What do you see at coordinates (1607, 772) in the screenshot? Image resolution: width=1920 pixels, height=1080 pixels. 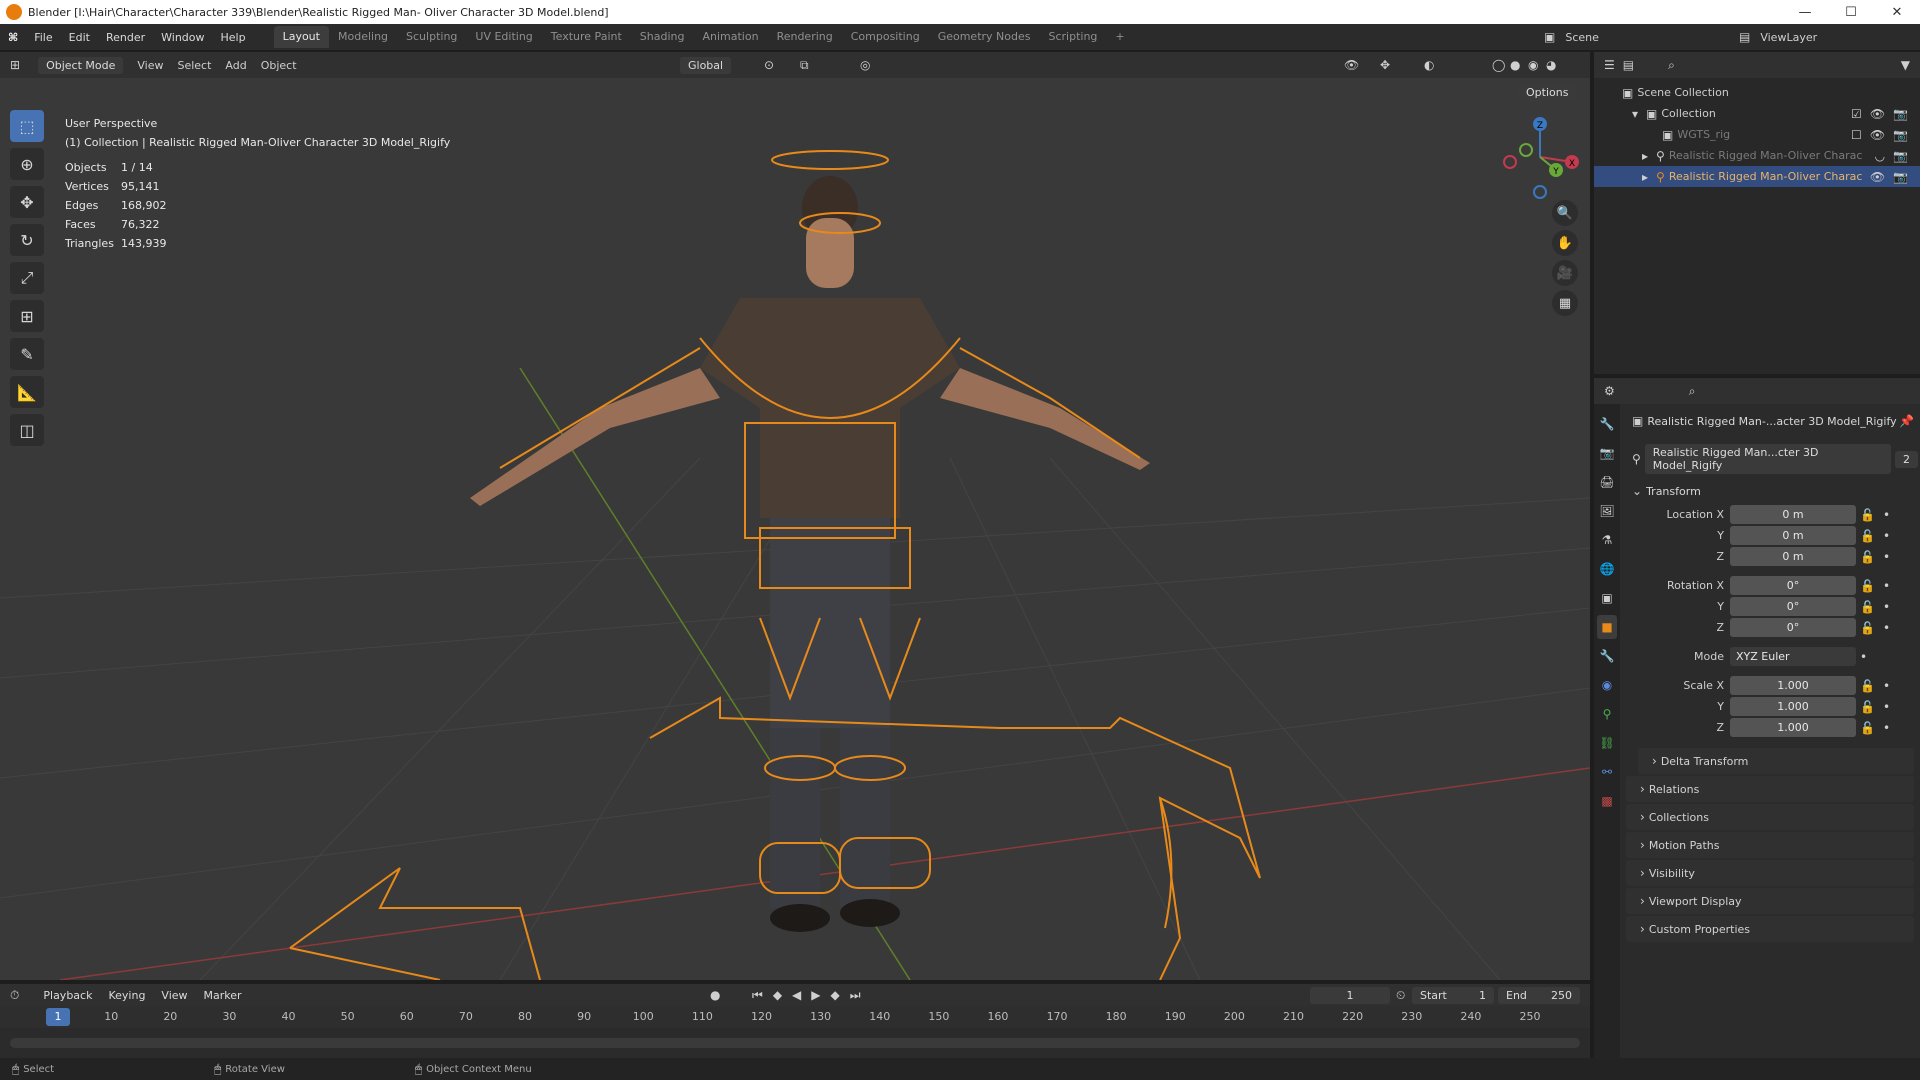 I see `data-tab-icon: ⚯` at bounding box center [1607, 772].